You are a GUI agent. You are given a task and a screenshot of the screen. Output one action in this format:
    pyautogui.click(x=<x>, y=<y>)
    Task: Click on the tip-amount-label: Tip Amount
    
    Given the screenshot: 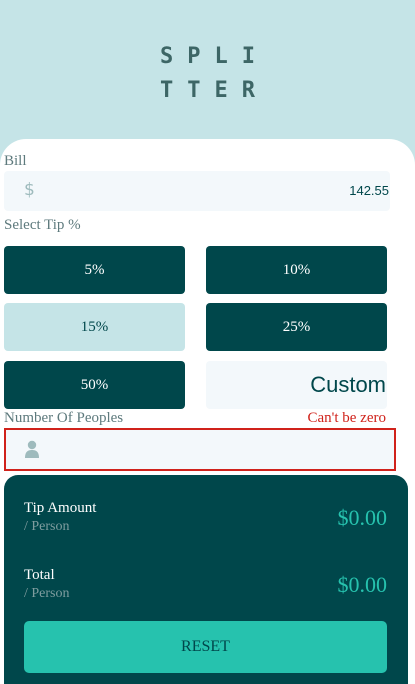 What is the action you would take?
    pyautogui.click(x=60, y=508)
    